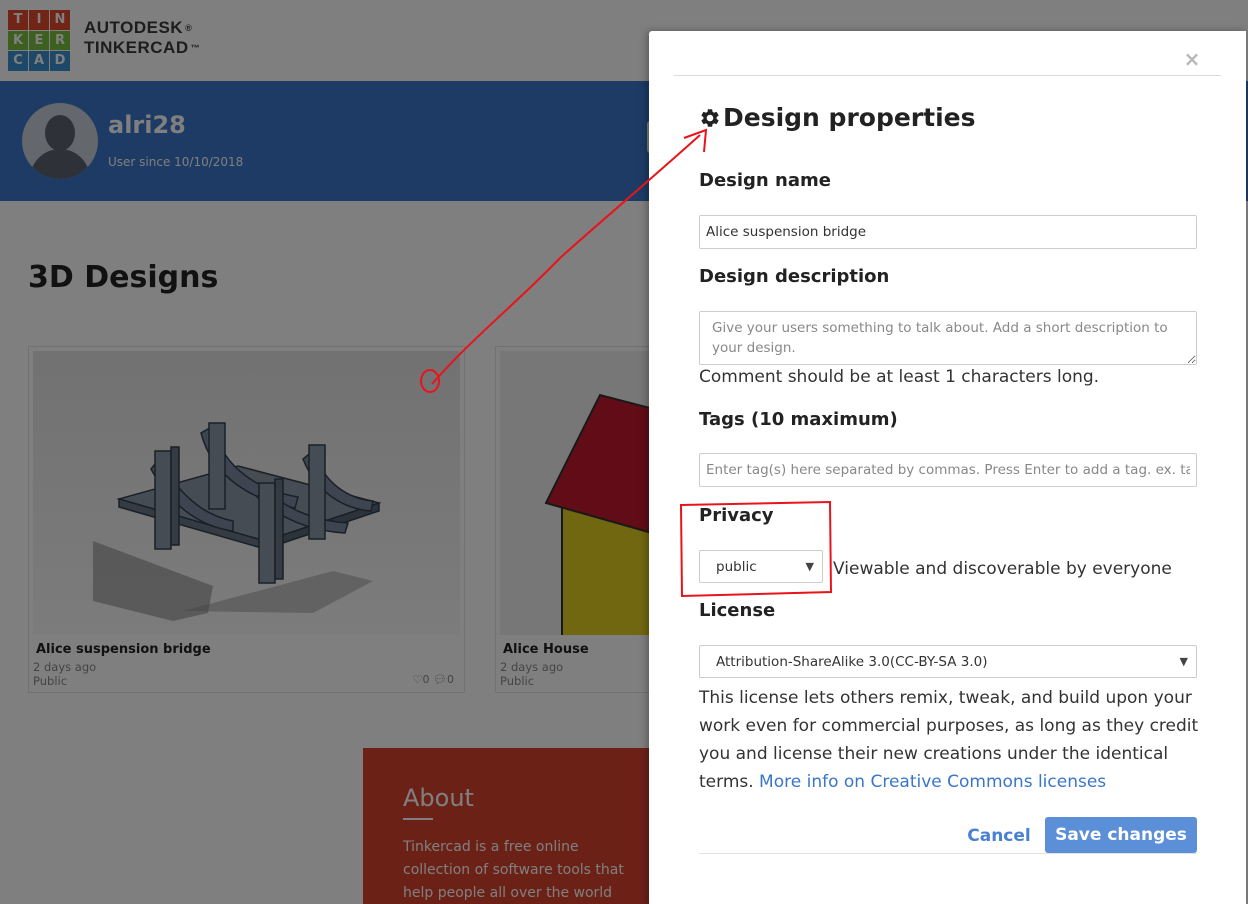  What do you see at coordinates (761, 566) in the screenshot?
I see `privacy-select: public ▼` at bounding box center [761, 566].